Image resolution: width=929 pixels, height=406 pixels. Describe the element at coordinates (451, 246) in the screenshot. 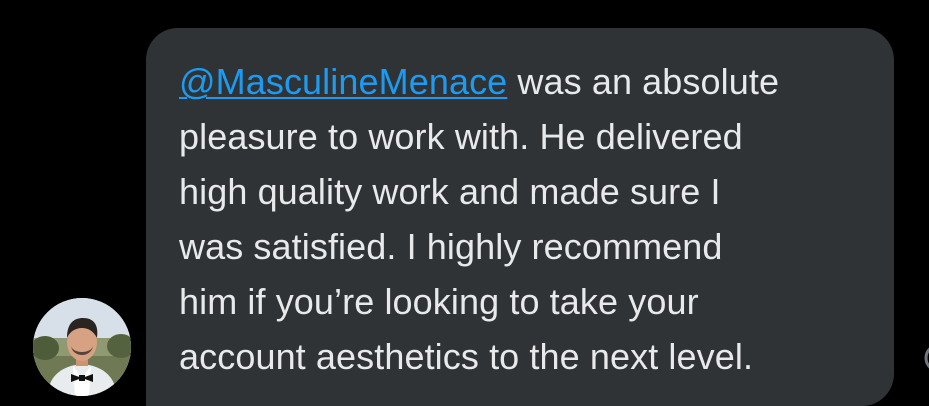

I see `message-line-4: was satisfied. I highly recommend` at that location.